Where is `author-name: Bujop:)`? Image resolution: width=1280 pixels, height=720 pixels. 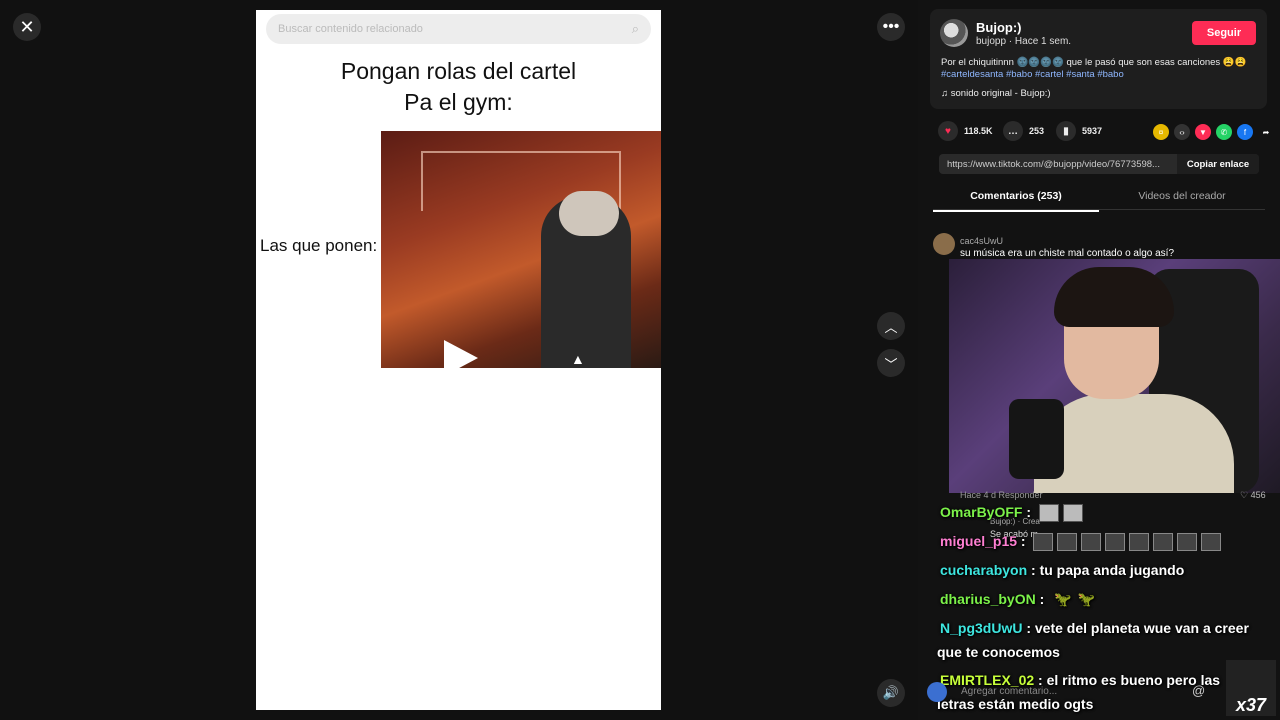 author-name: Bujop:) is located at coordinates (998, 27).